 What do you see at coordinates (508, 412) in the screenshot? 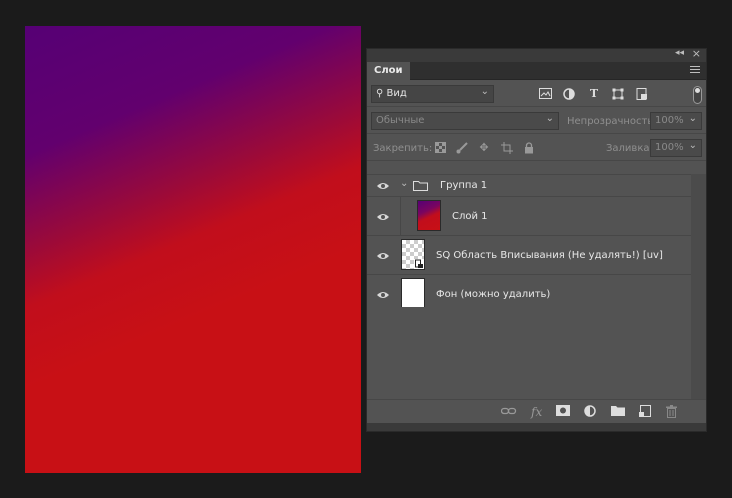
I see `link-icon` at bounding box center [508, 412].